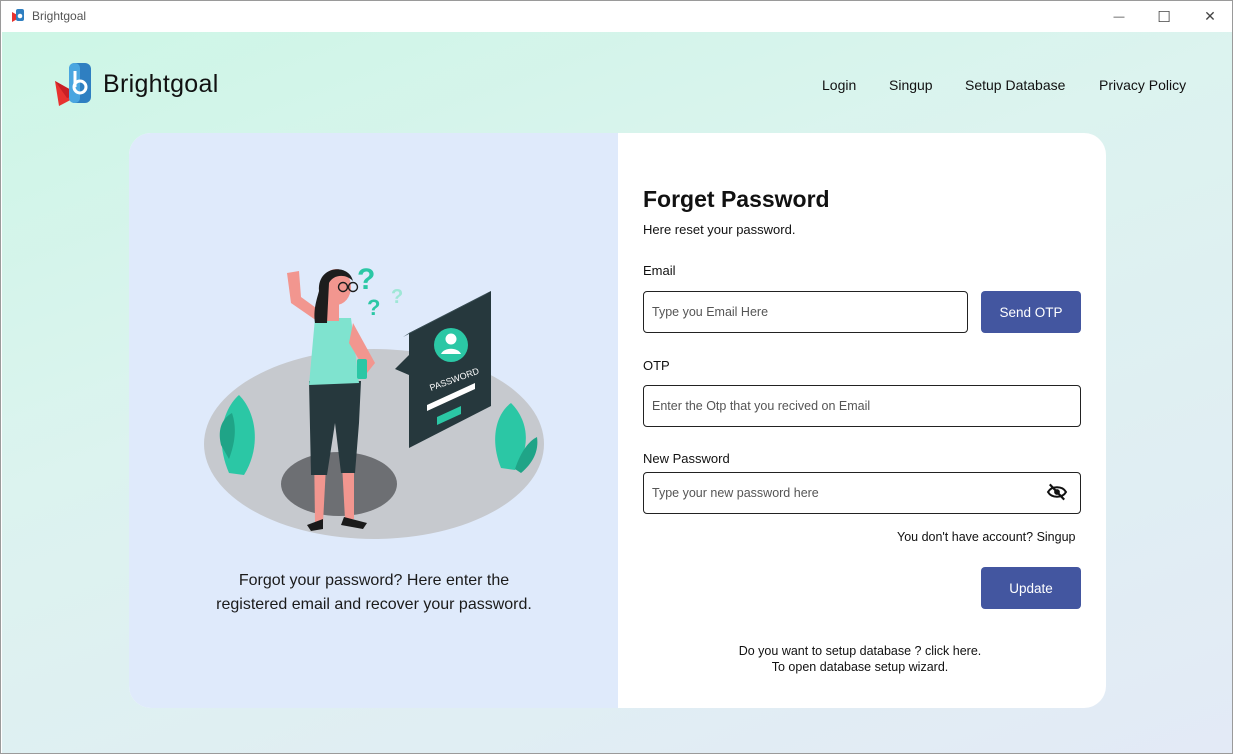 The height and width of the screenshot is (754, 1233). I want to click on maximize-icon: ☐, so click(1164, 17).